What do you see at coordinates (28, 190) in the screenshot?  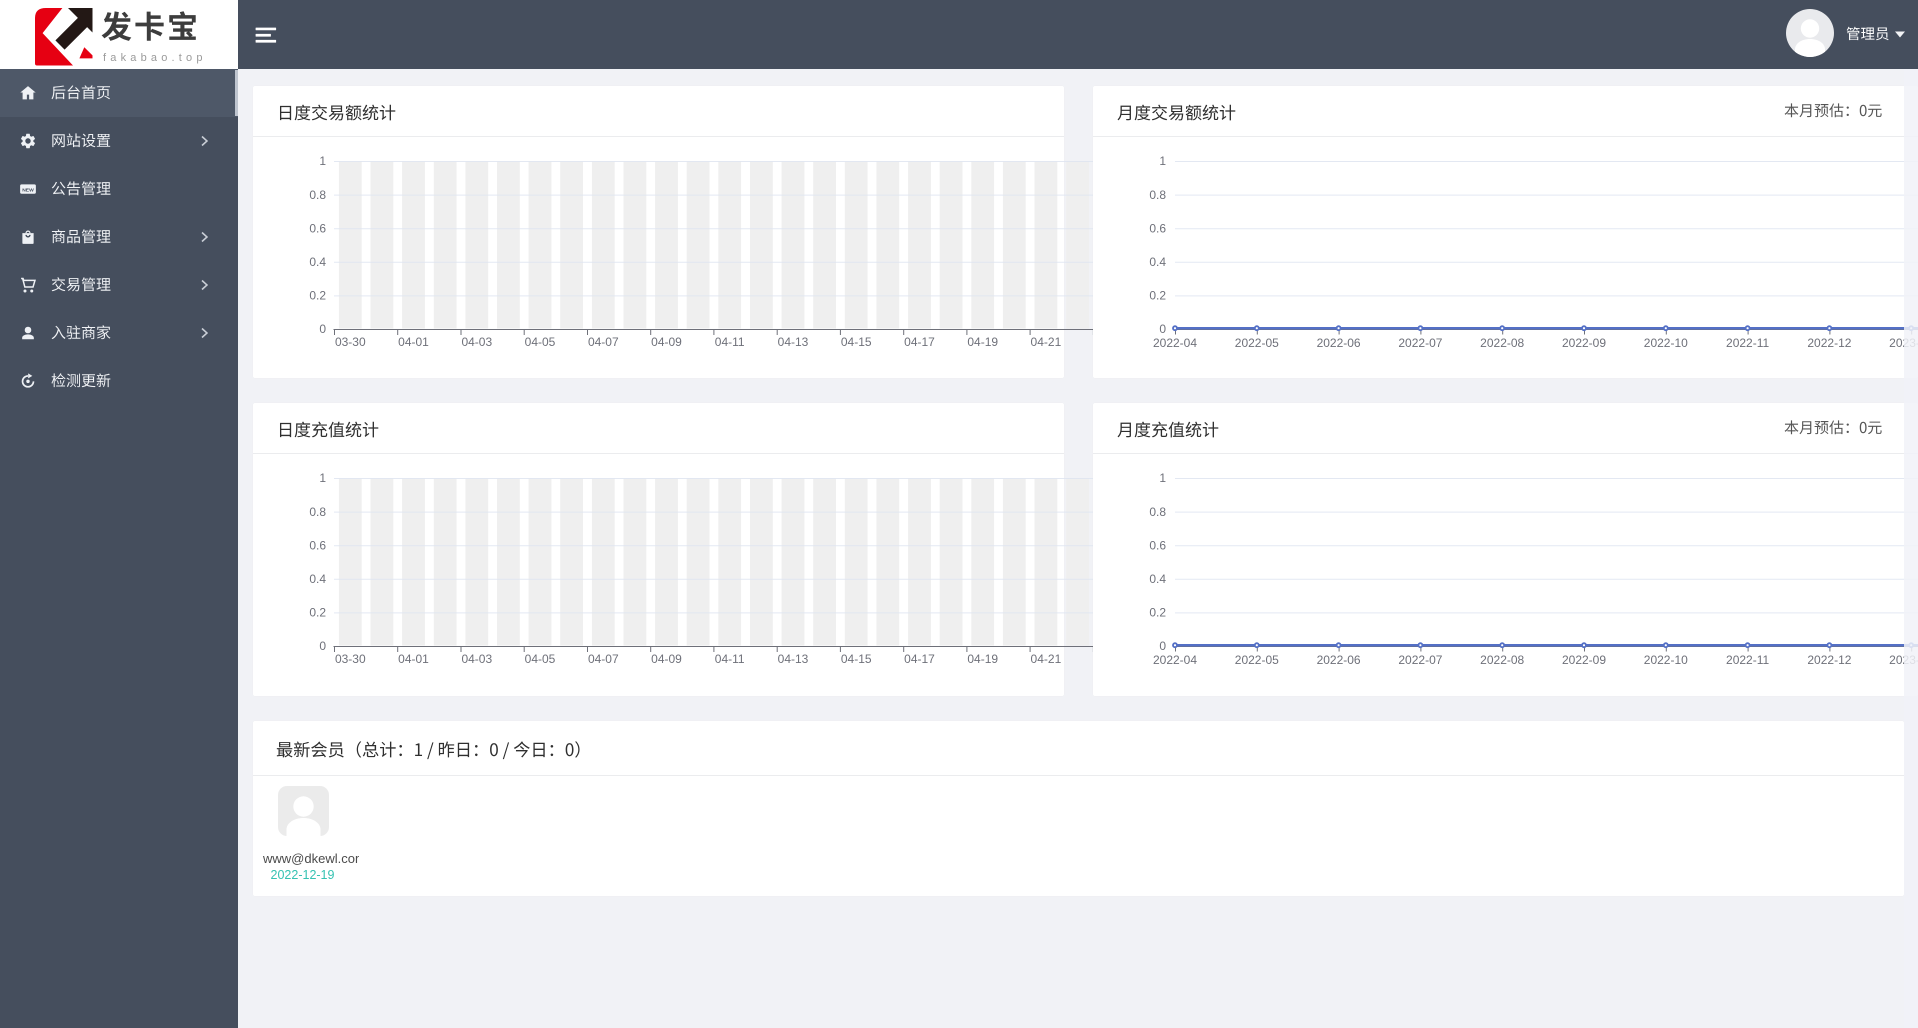 I see `svg-text: NEW` at bounding box center [28, 190].